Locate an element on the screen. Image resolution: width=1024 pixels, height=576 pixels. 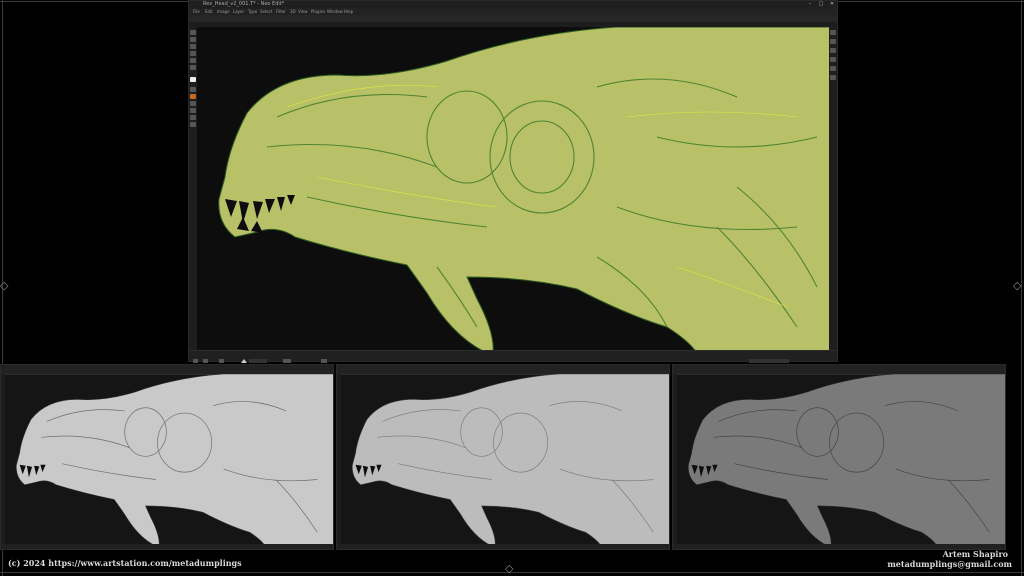
text-tool-icon is located at coordinates (193, 110).